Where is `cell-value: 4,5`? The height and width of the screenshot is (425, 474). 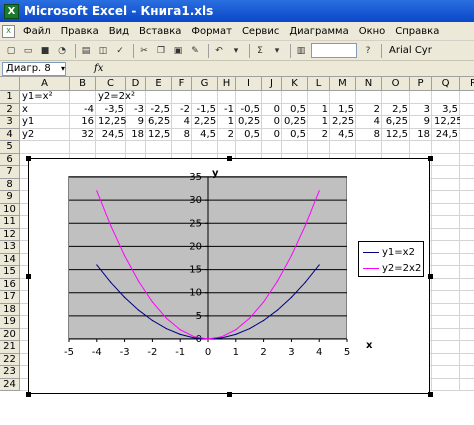 cell-value: 4,5 is located at coordinates (205, 135).